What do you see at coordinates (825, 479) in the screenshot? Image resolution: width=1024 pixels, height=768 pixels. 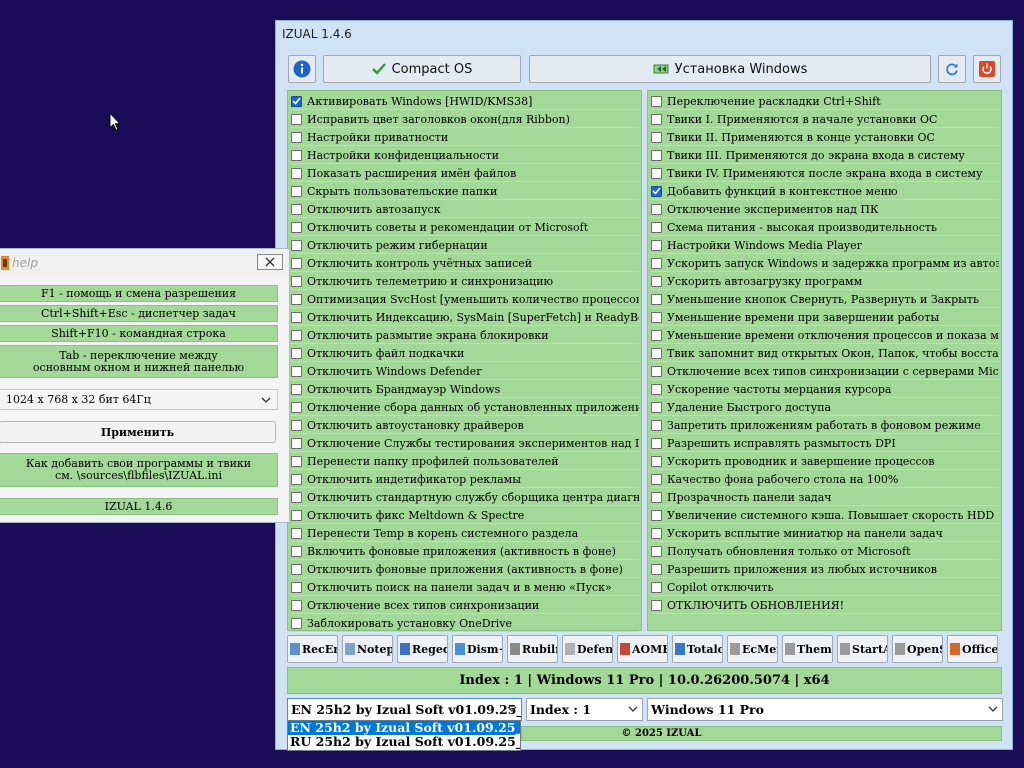 I see `tweak-row: Качество фона рабочего стола на 100%` at bounding box center [825, 479].